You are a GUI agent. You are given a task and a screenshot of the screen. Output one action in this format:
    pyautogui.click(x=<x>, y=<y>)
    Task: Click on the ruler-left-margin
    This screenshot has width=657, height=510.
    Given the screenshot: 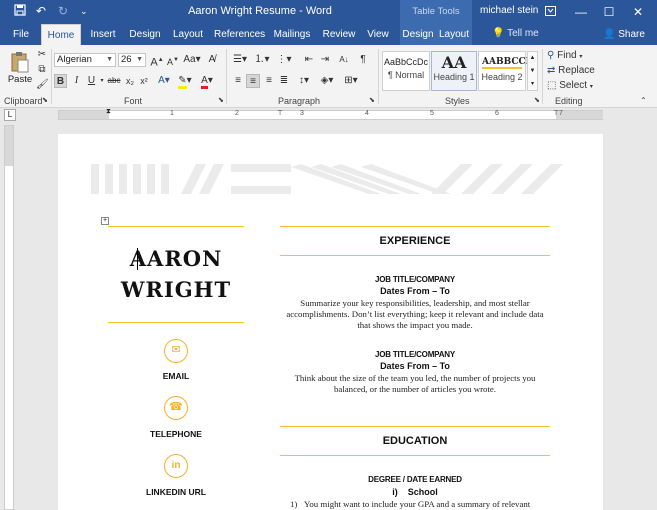 What is the action you would take?
    pyautogui.click(x=84, y=115)
    